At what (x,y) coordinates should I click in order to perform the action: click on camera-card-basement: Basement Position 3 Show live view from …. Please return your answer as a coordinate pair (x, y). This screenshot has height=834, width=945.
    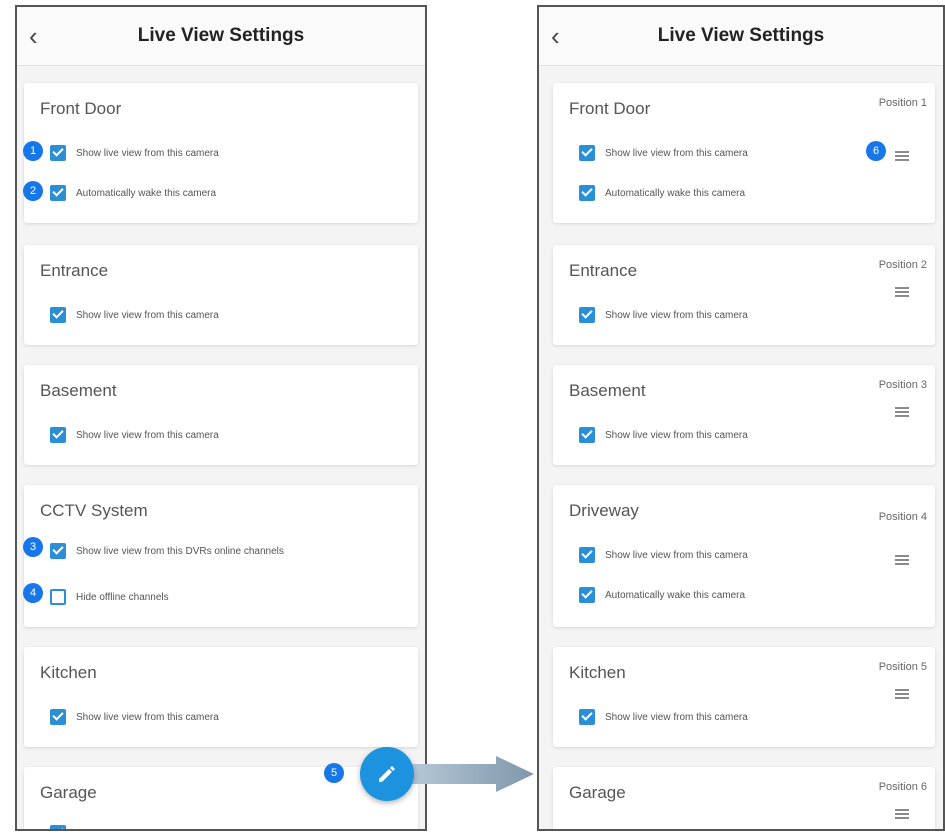
    Looking at the image, I should click on (744, 415).